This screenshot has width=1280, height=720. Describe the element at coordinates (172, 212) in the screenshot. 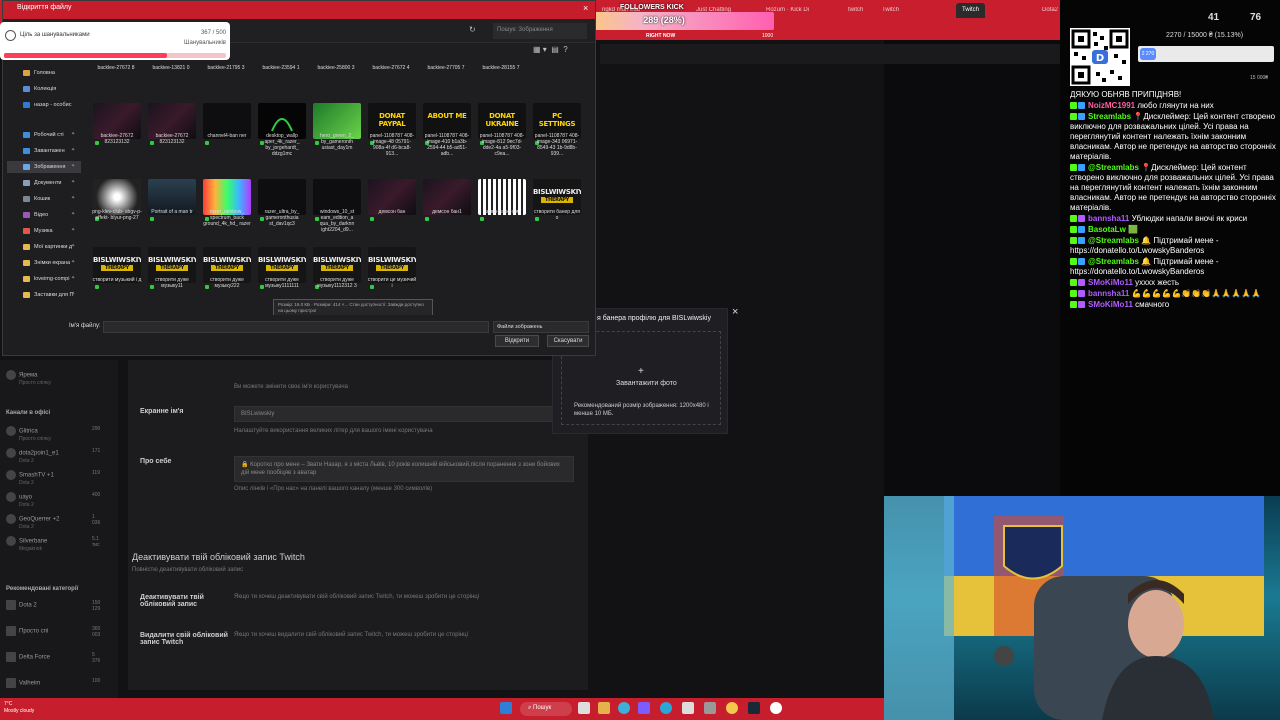

I see `file-label: Portrait of a man tr` at that location.